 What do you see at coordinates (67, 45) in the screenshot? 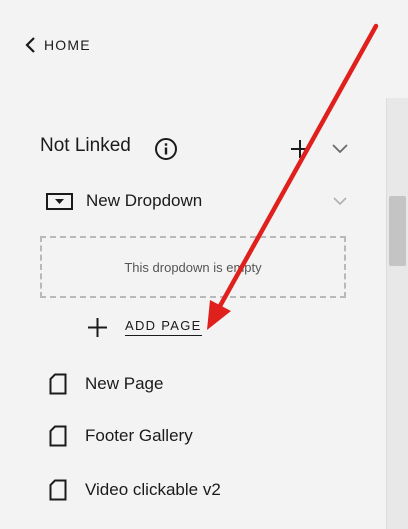
I see `home-label: HOME` at bounding box center [67, 45].